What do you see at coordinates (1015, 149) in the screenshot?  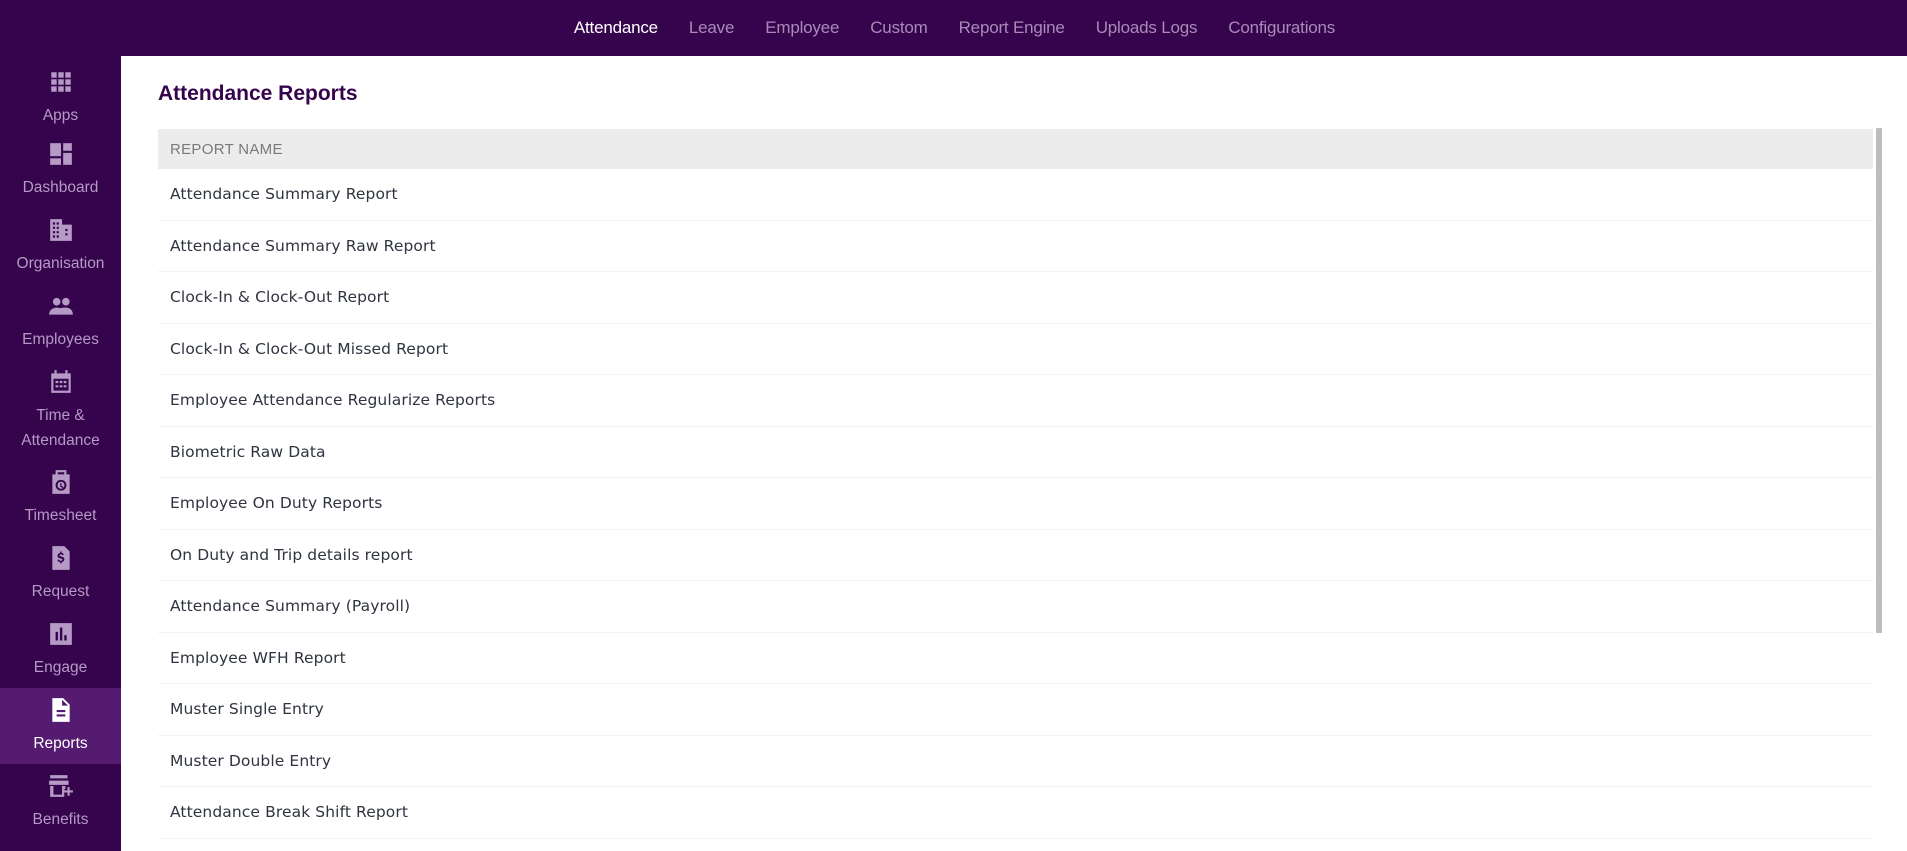 I see `column-header-report-name: REPORT NAME` at bounding box center [1015, 149].